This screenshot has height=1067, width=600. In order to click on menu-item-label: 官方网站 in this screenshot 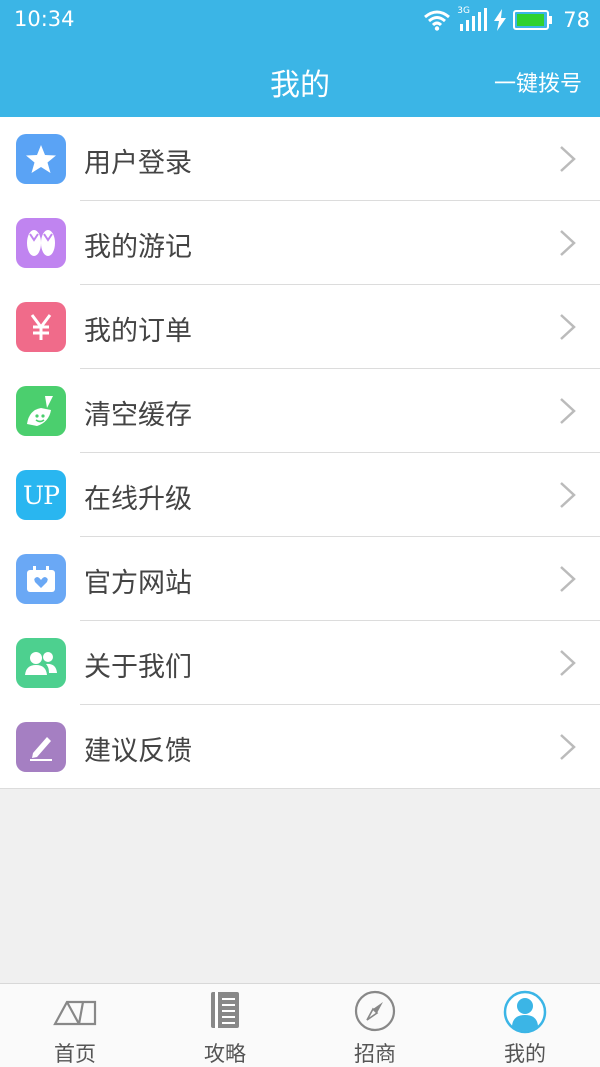, I will do `click(138, 583)`.